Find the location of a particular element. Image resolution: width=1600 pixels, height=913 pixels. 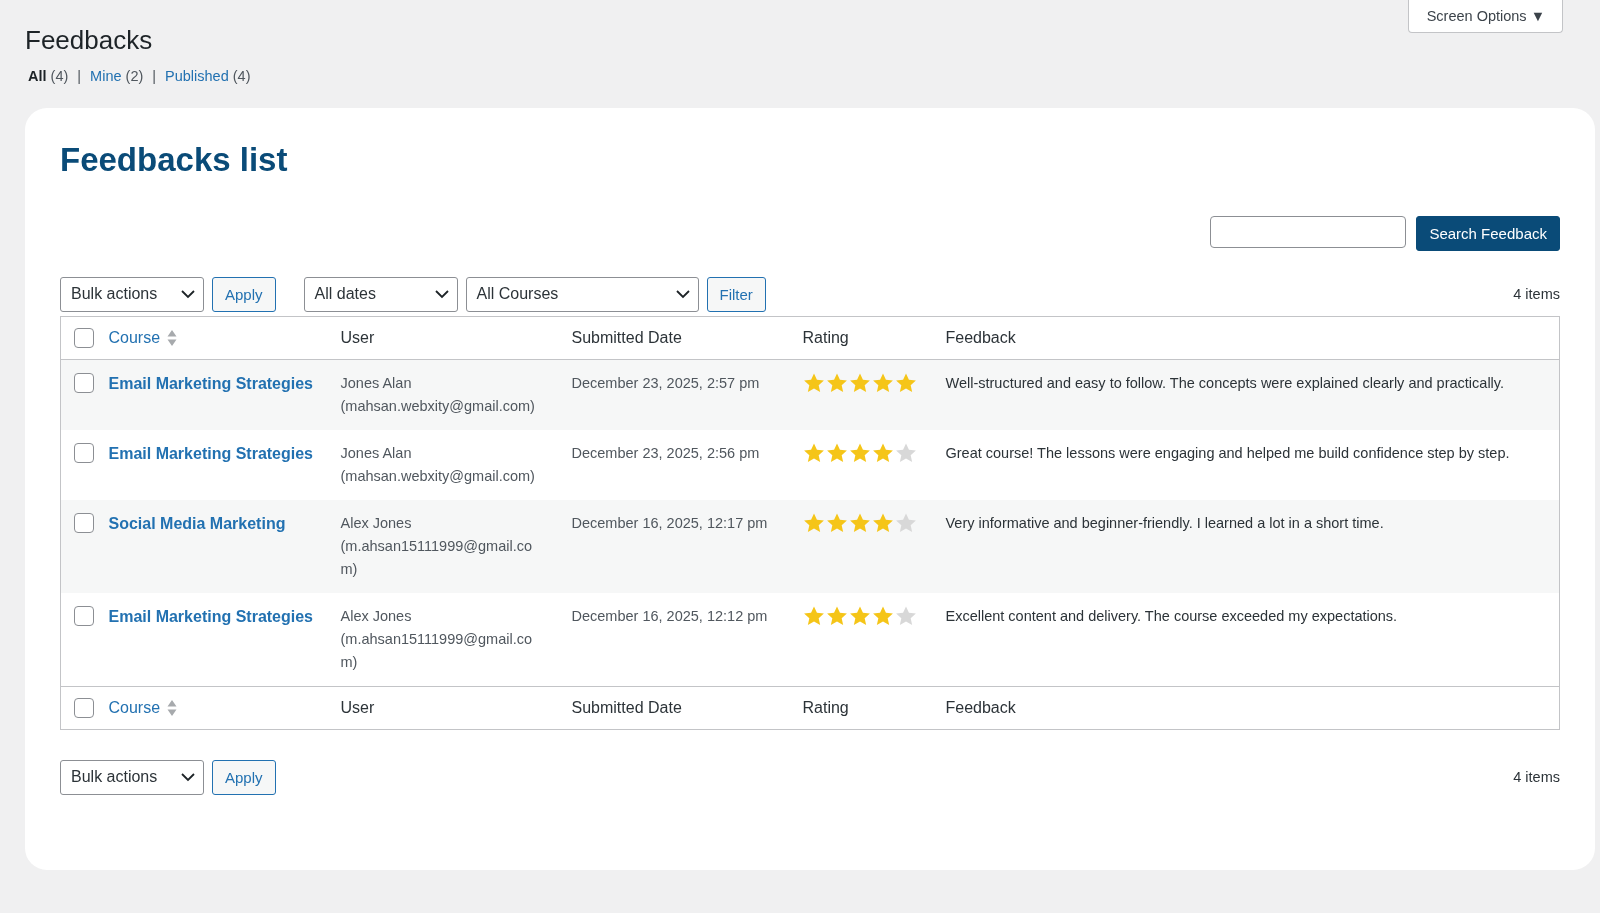

submitted-date: December 23, 2025, 2:57 pm is located at coordinates (665, 383).